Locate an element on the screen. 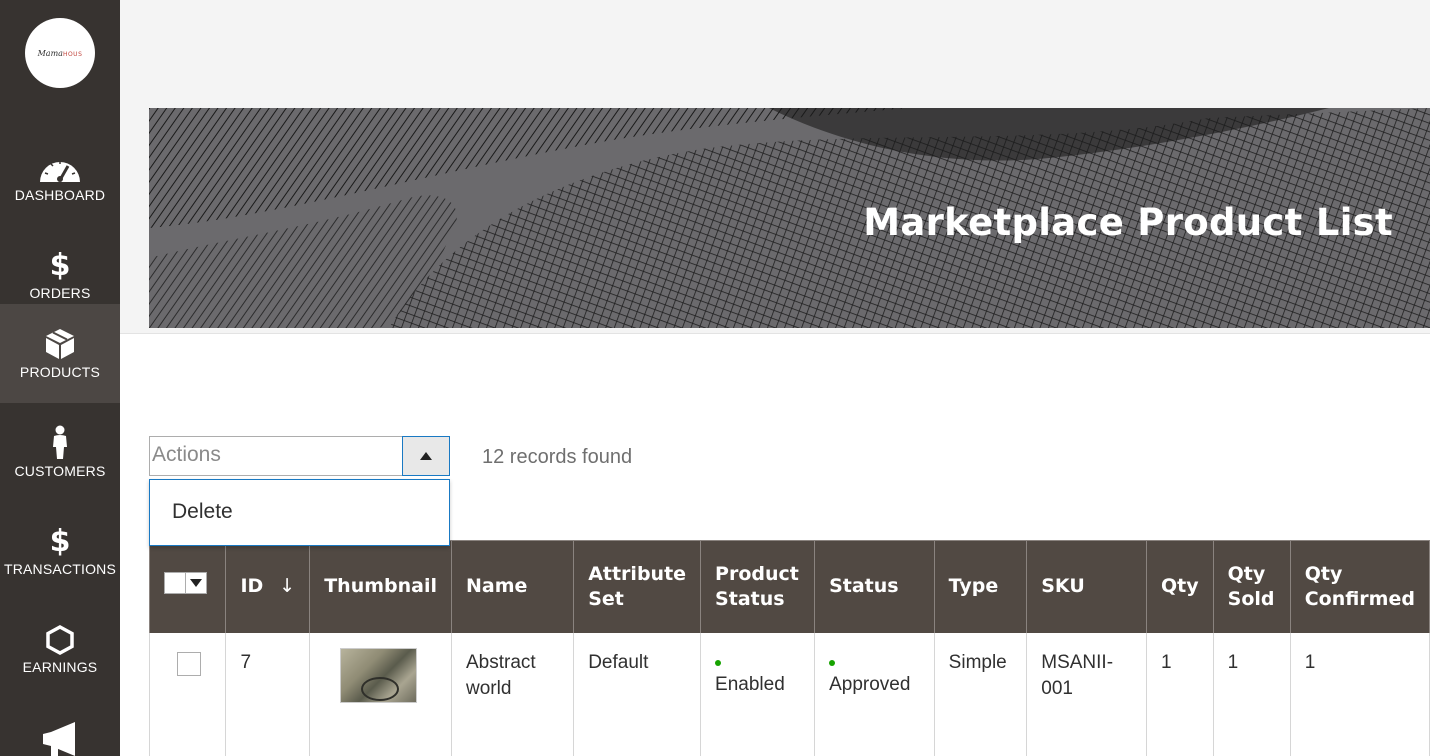 The width and height of the screenshot is (1430, 756). cell-thumbnail is located at coordinates (380, 694).